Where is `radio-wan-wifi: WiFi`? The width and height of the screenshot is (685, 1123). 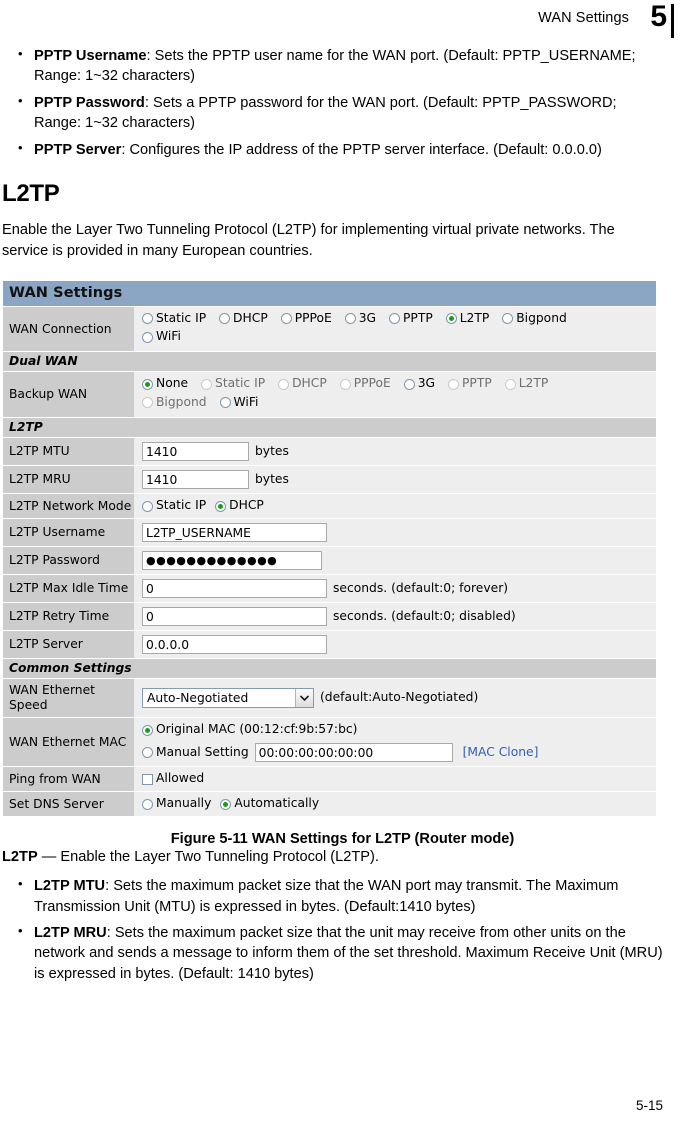 radio-wan-wifi: WiFi is located at coordinates (161, 337).